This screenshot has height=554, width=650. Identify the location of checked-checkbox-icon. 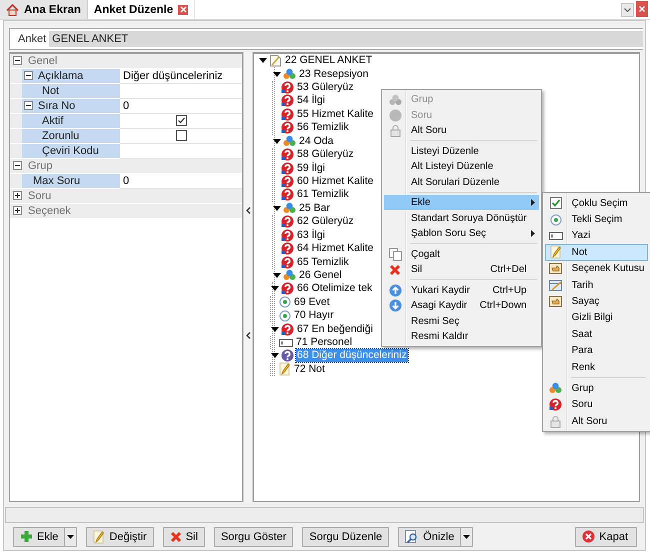
(181, 120).